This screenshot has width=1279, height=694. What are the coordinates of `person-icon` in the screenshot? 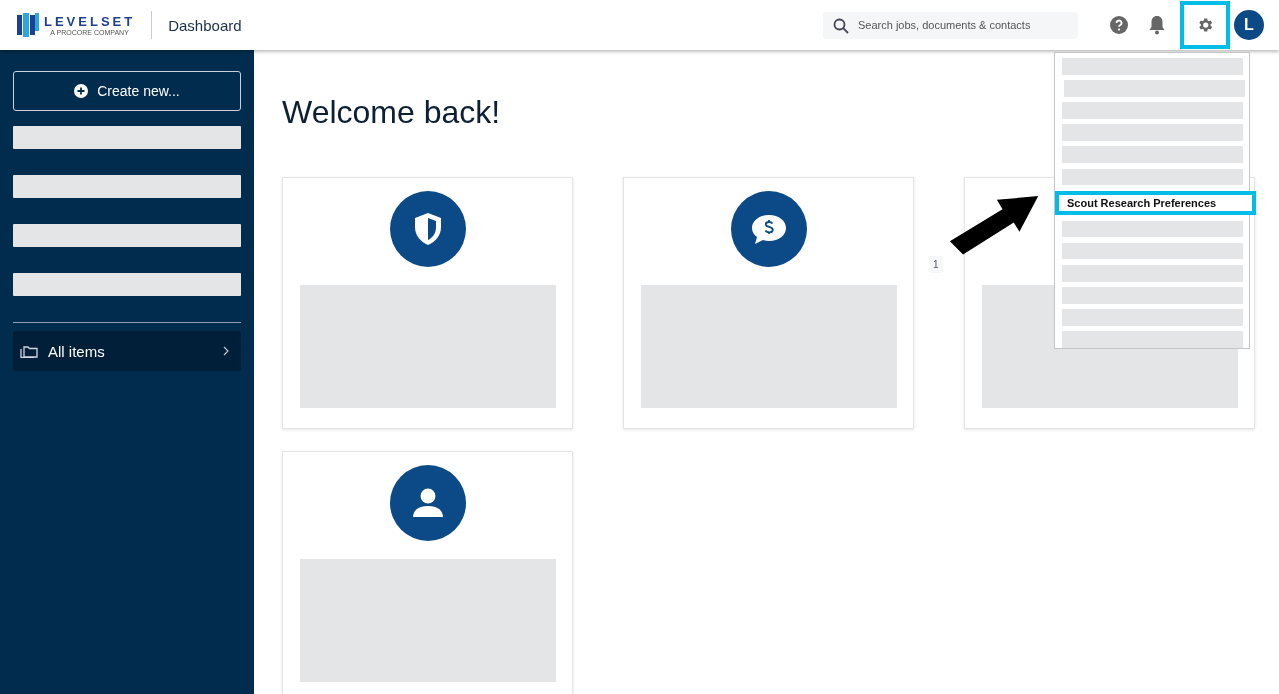 It's located at (427, 503).